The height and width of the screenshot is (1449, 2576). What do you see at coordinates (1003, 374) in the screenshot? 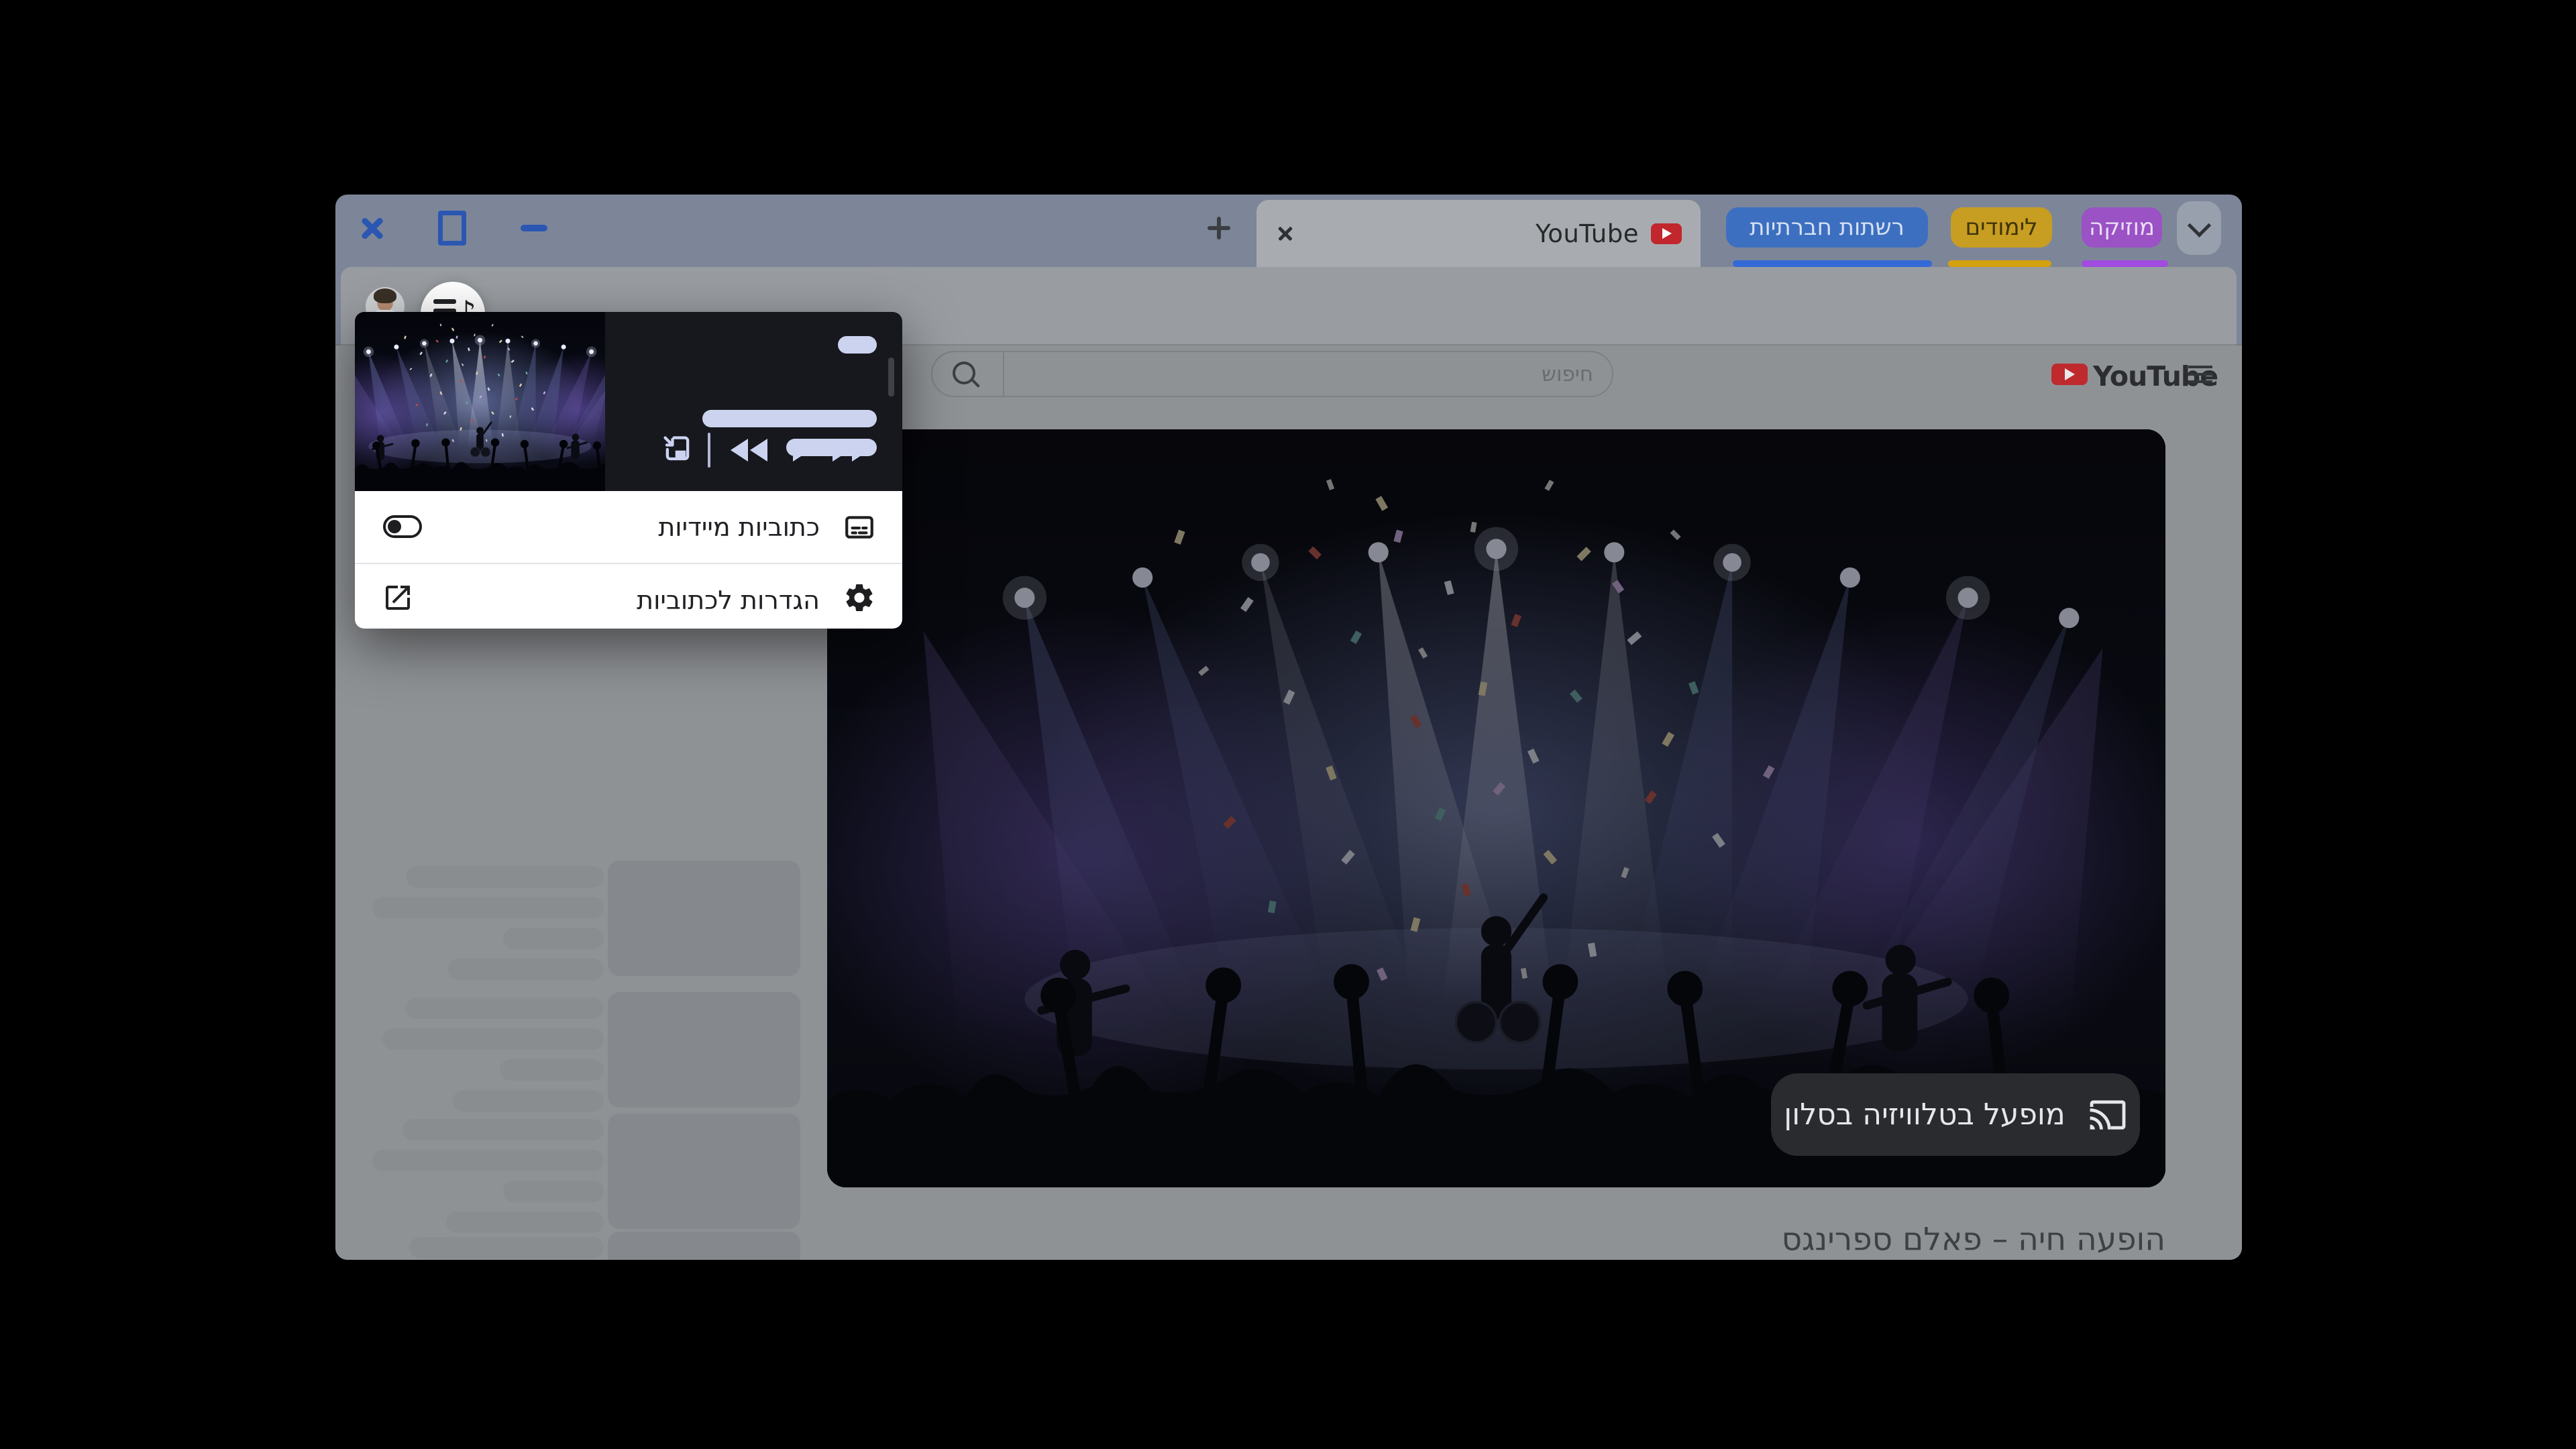
I see `search-divider` at bounding box center [1003, 374].